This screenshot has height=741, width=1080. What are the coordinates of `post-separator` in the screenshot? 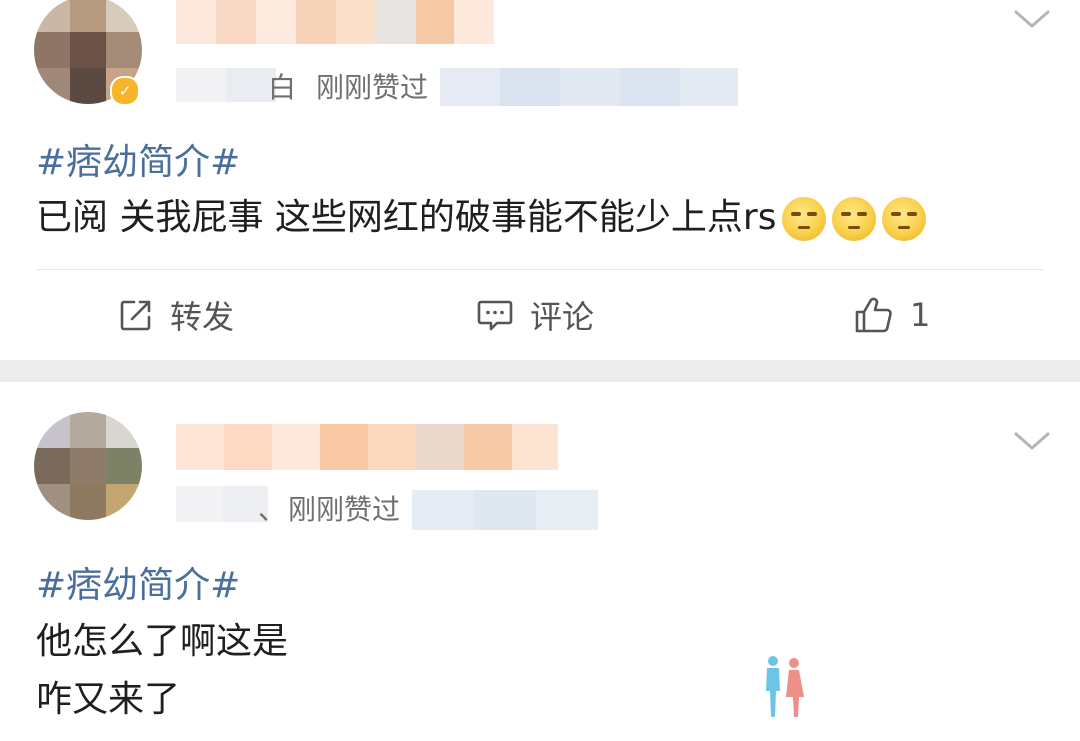 It's located at (540, 371).